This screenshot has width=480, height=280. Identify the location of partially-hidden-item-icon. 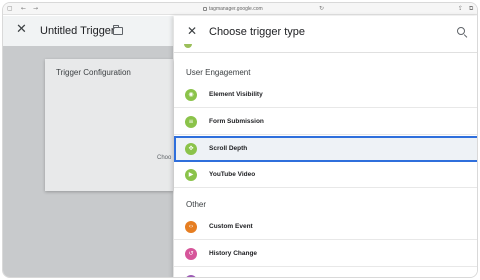
(191, 276).